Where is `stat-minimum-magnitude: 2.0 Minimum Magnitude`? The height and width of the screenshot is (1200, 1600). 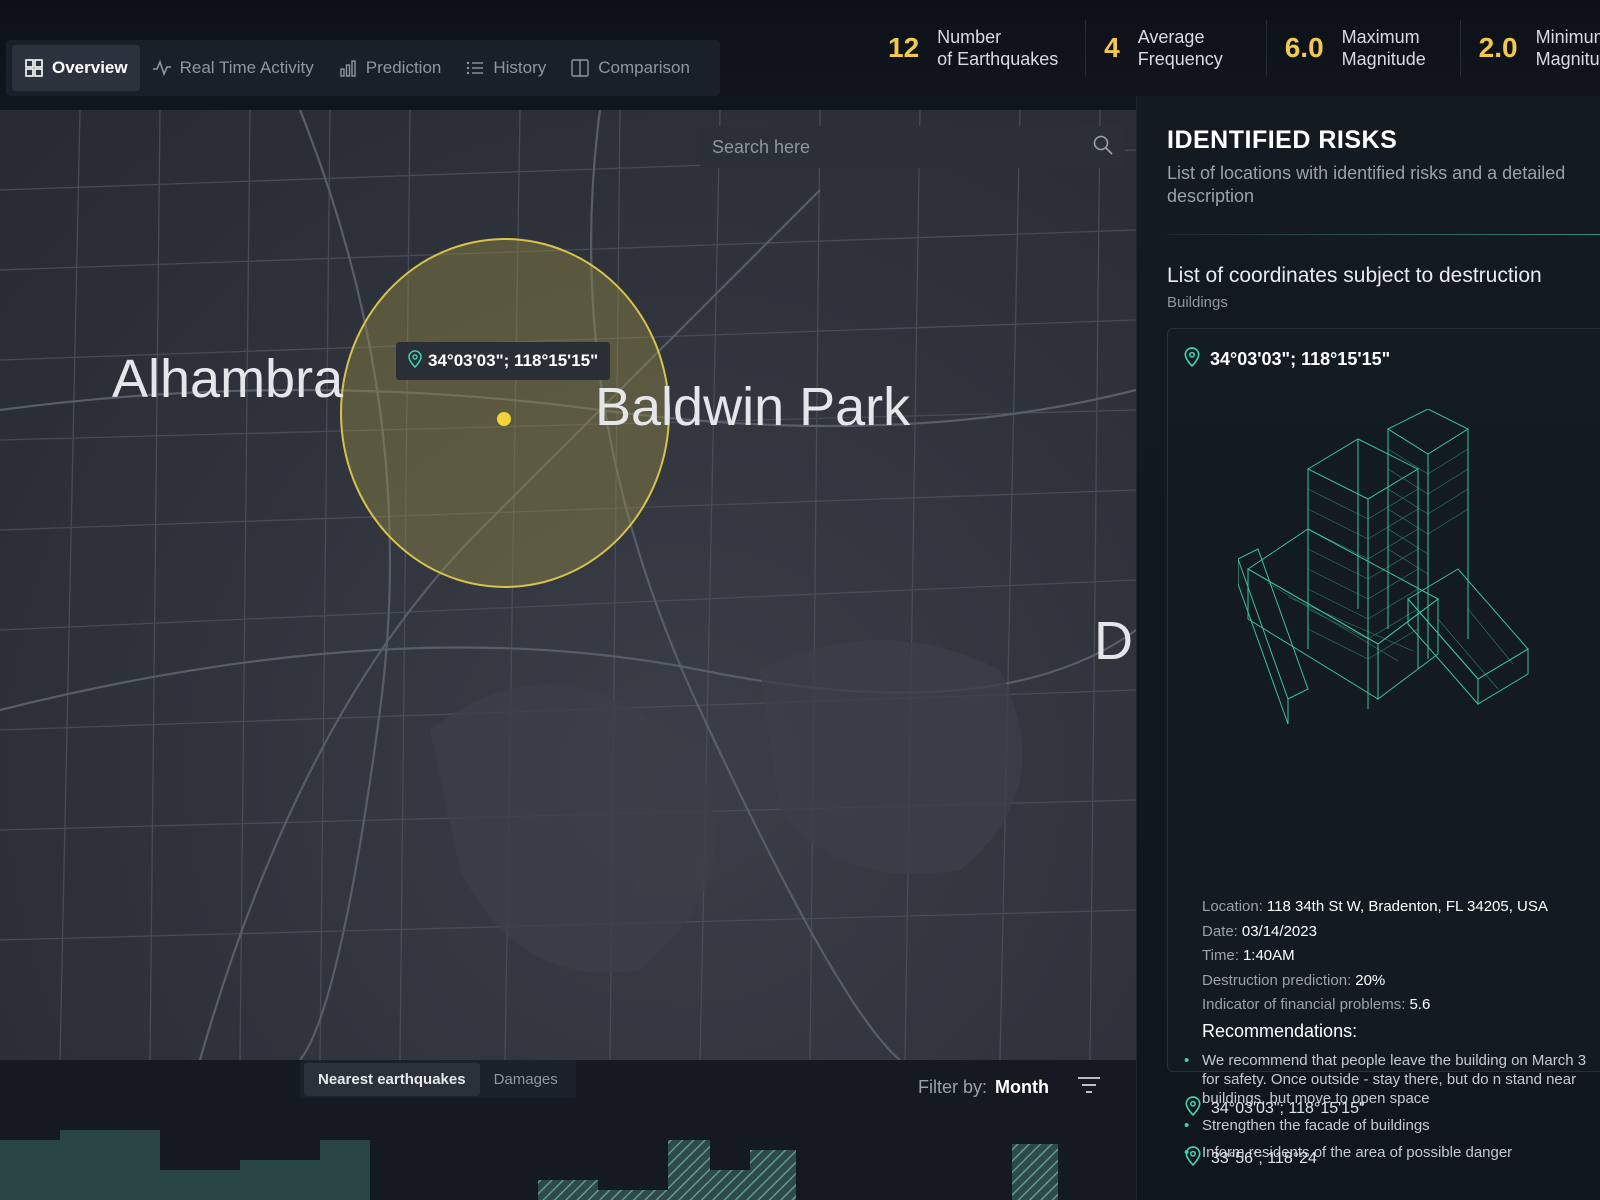
stat-minimum-magnitude: 2.0 Minimum Magnitude is located at coordinates (1530, 48).